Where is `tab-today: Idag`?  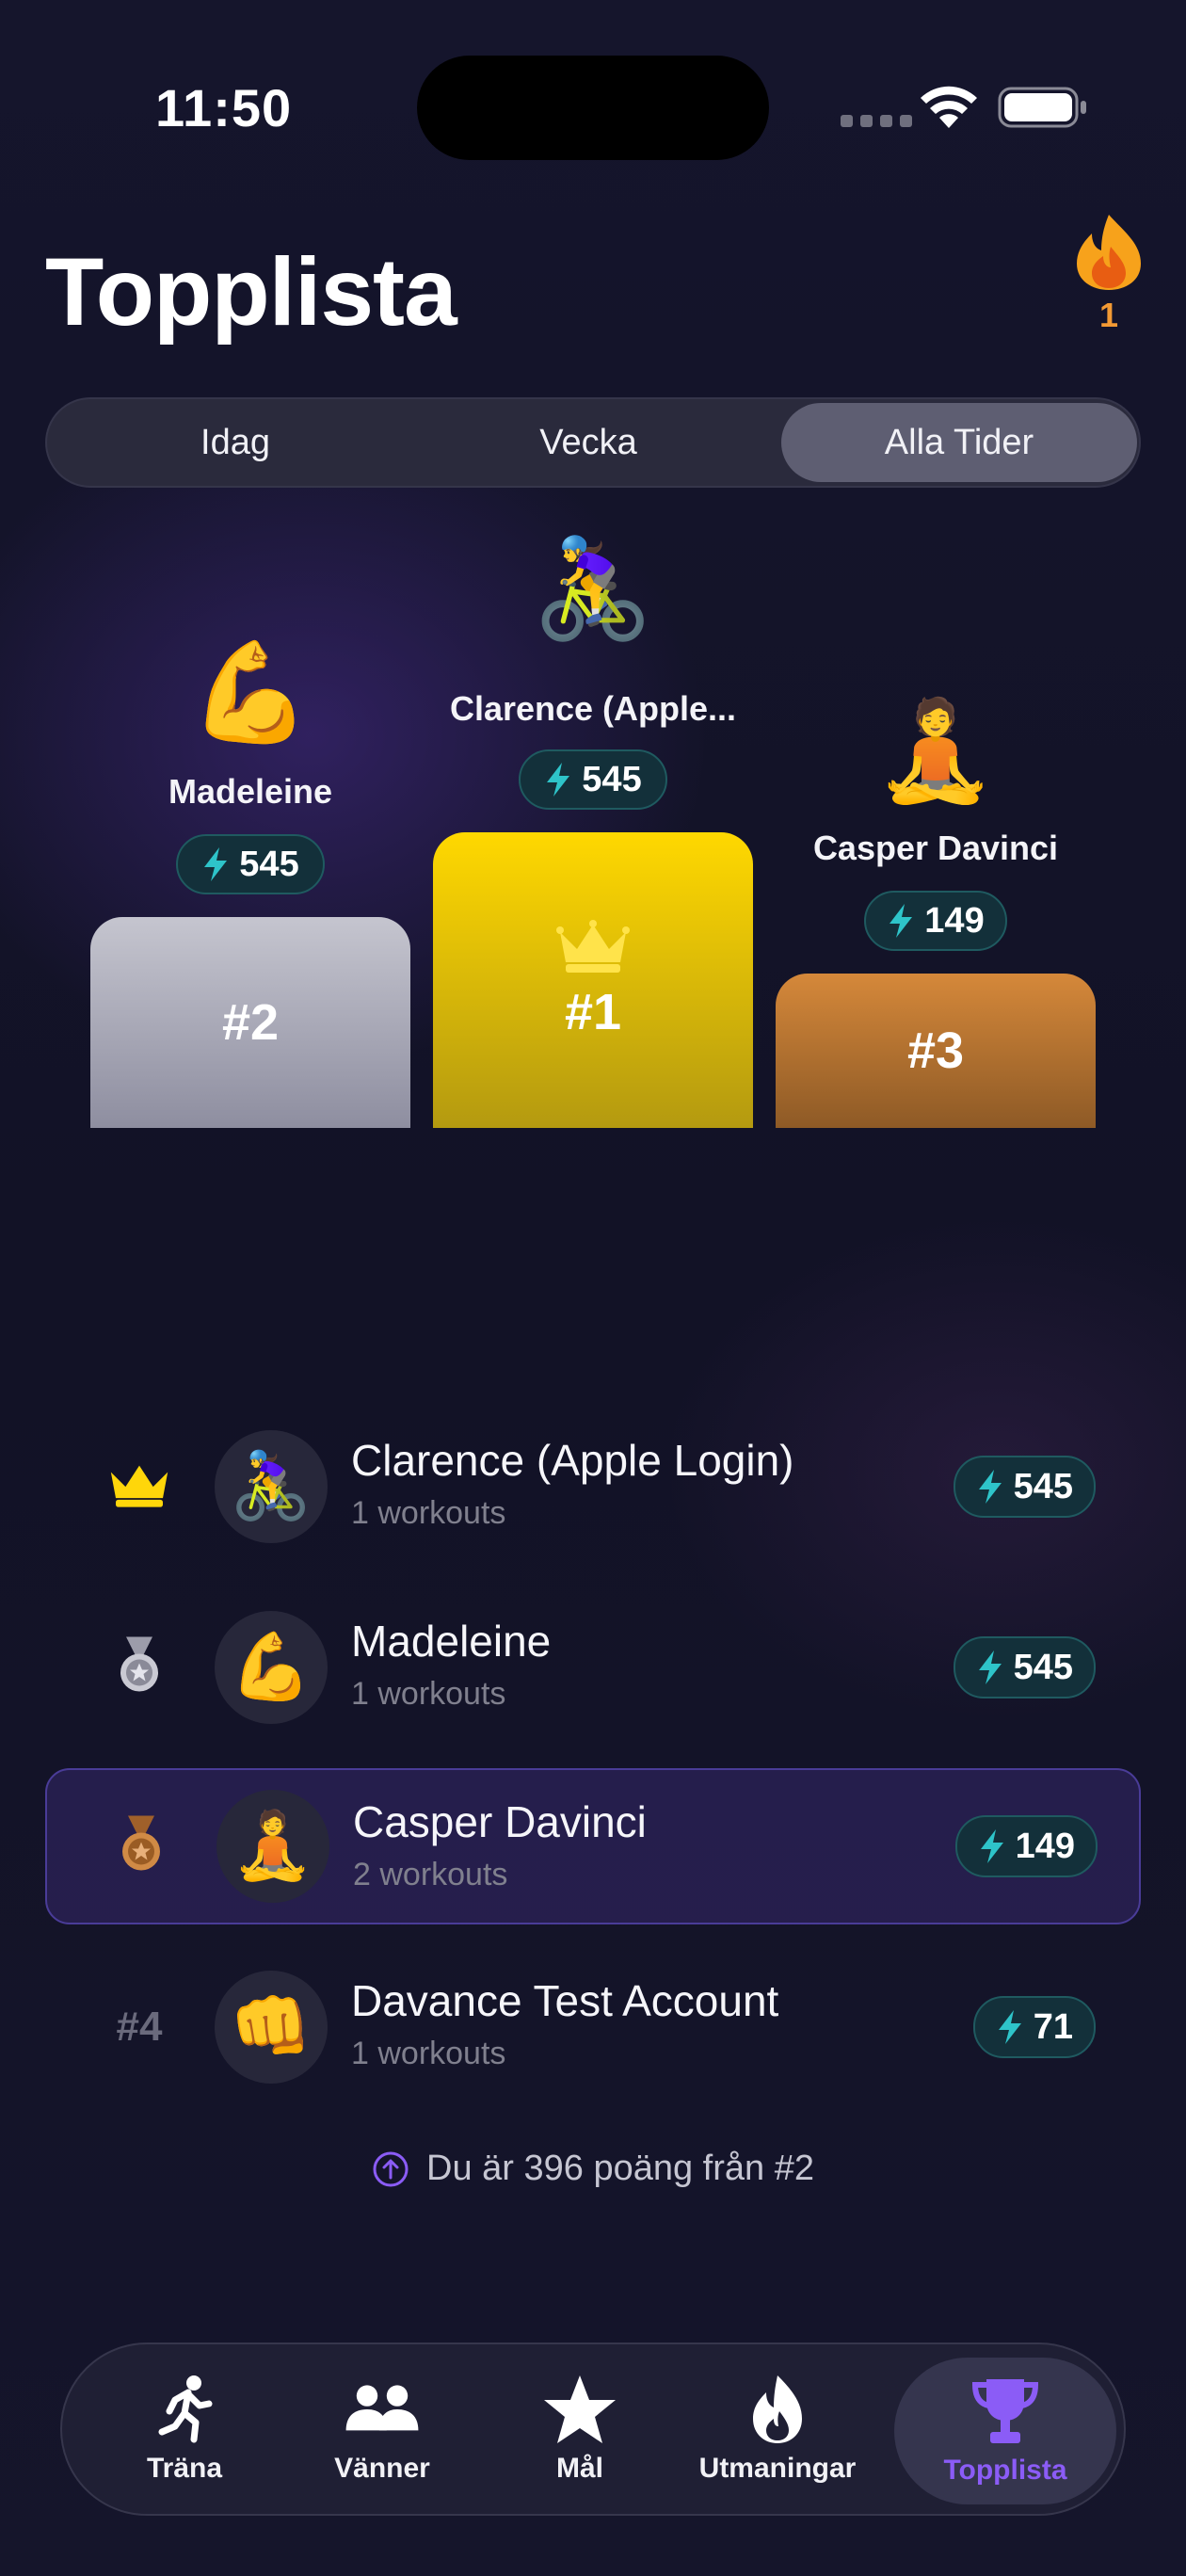
tab-today: Idag is located at coordinates (235, 442).